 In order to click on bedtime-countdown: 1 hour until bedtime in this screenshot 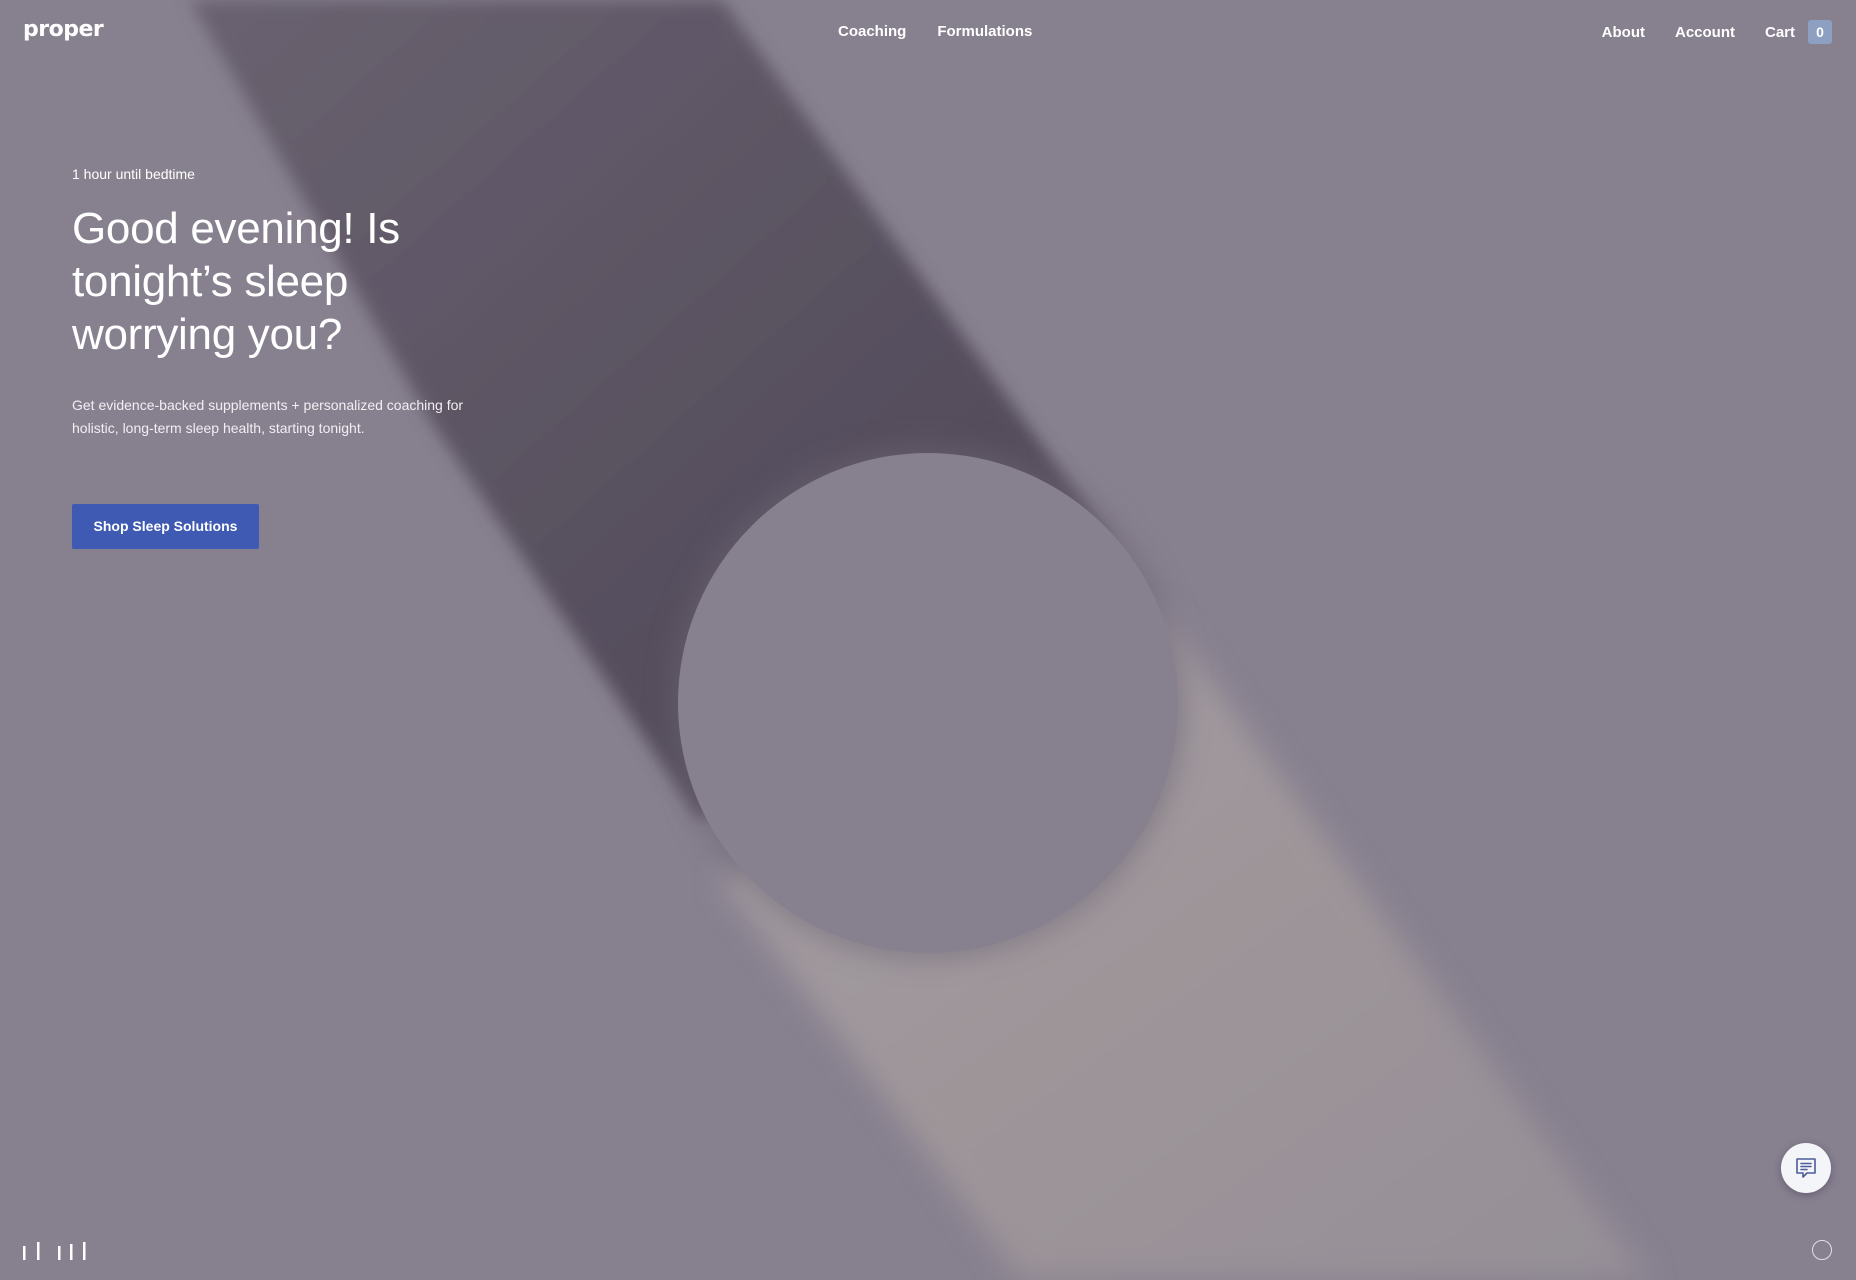, I will do `click(133, 174)`.